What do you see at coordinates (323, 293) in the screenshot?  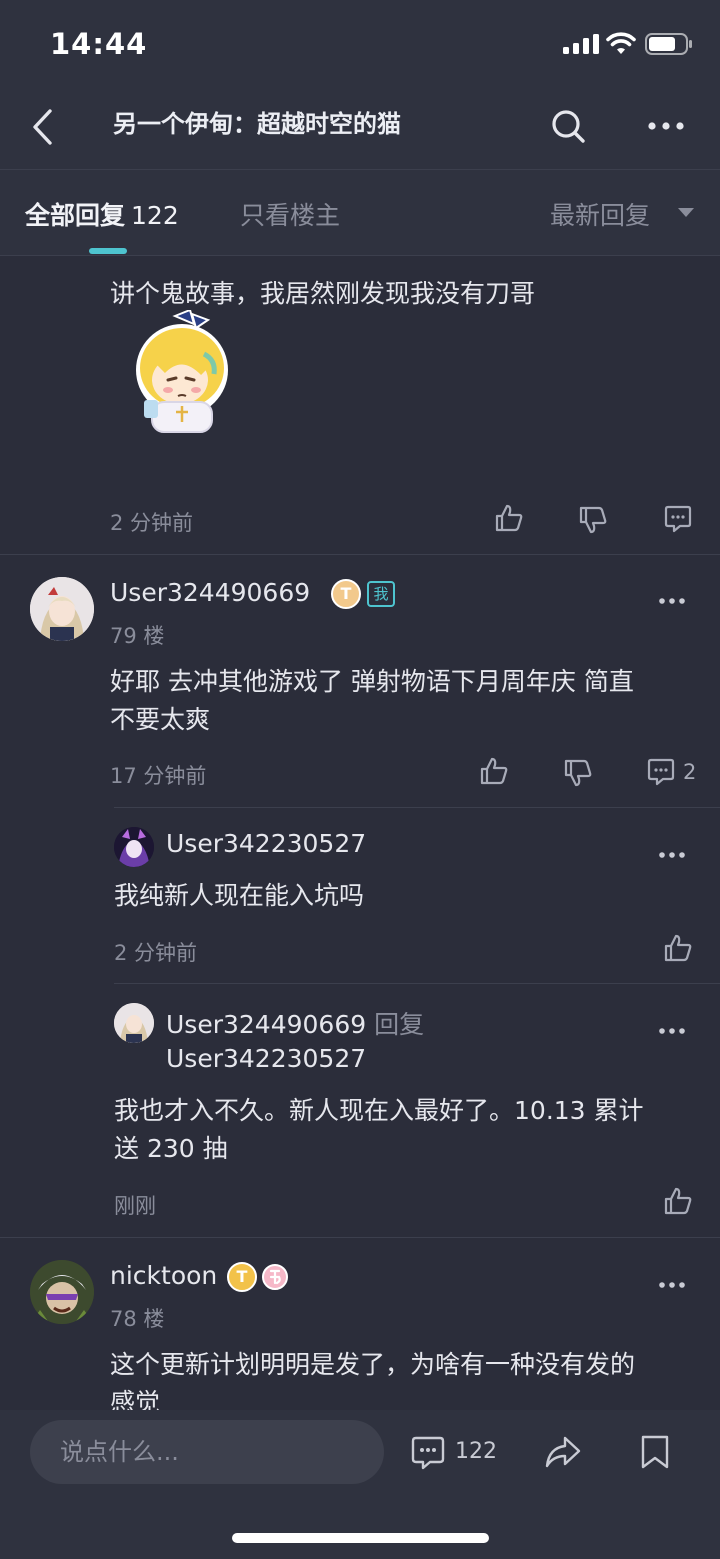 I see `post-text: 讲个鬼故事，我居然刚发现我没有刀哥` at bounding box center [323, 293].